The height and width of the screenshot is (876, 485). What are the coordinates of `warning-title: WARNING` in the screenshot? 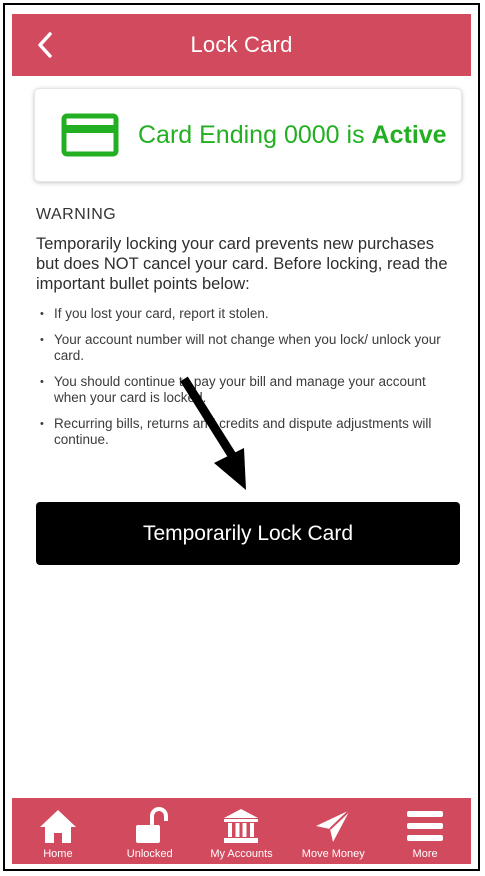 It's located at (76, 214).